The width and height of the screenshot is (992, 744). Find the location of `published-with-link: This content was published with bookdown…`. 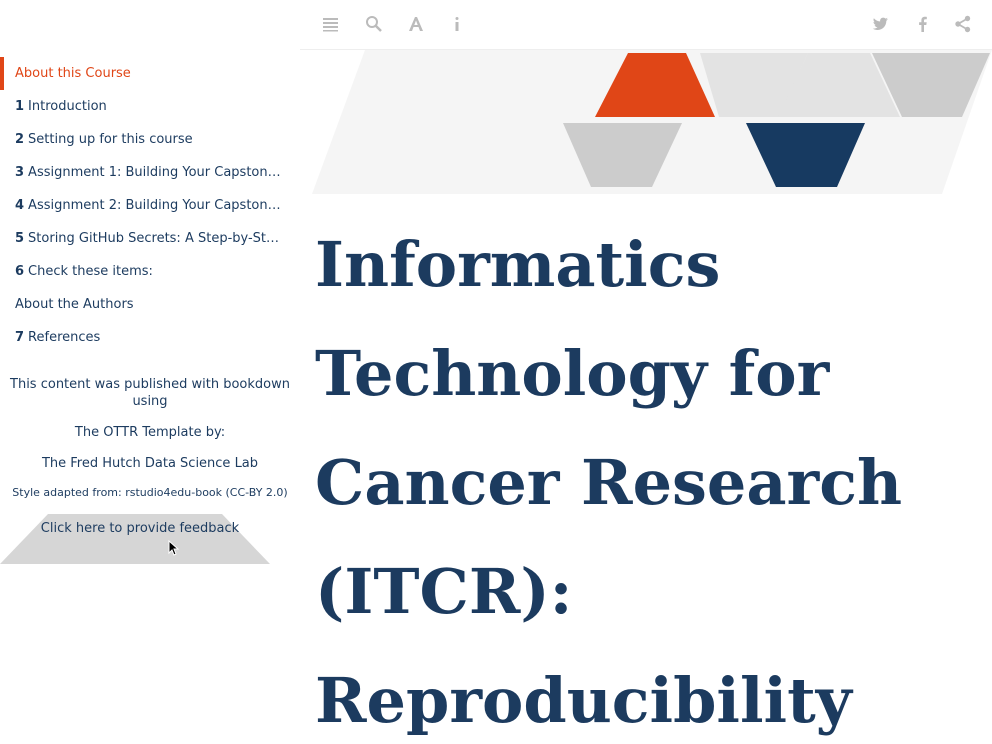

published-with-link: This content was published with bookdown… is located at coordinates (150, 393).